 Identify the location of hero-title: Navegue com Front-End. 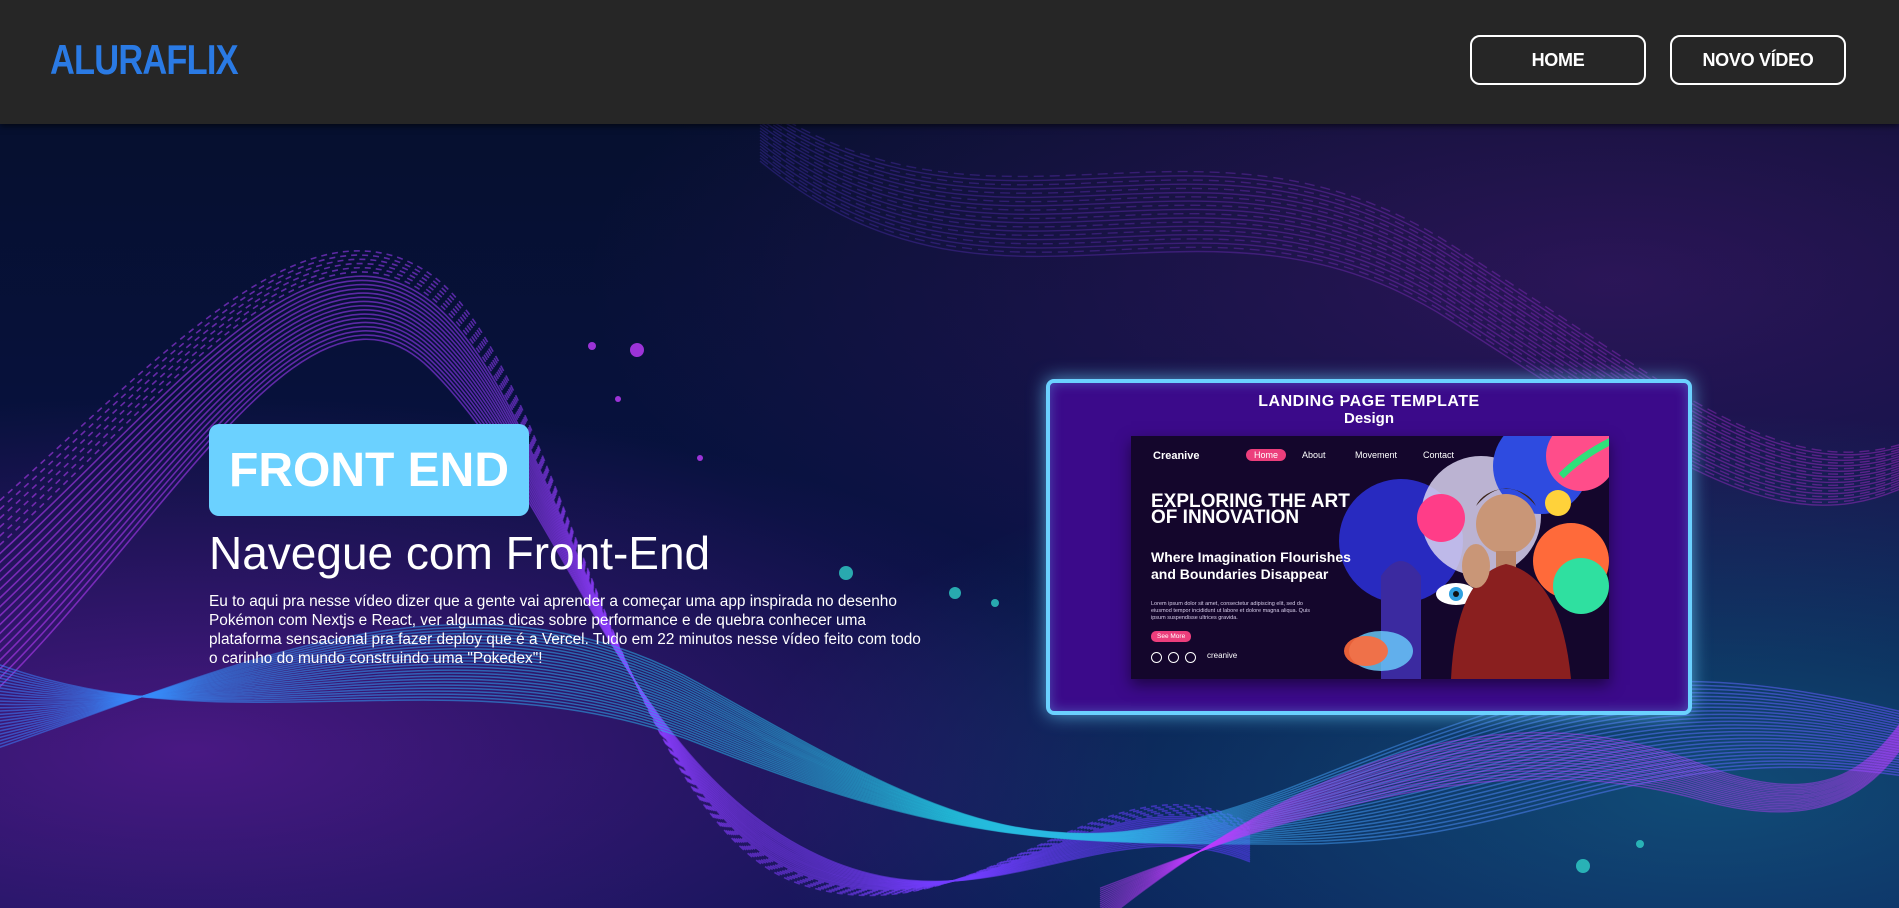
(460, 553).